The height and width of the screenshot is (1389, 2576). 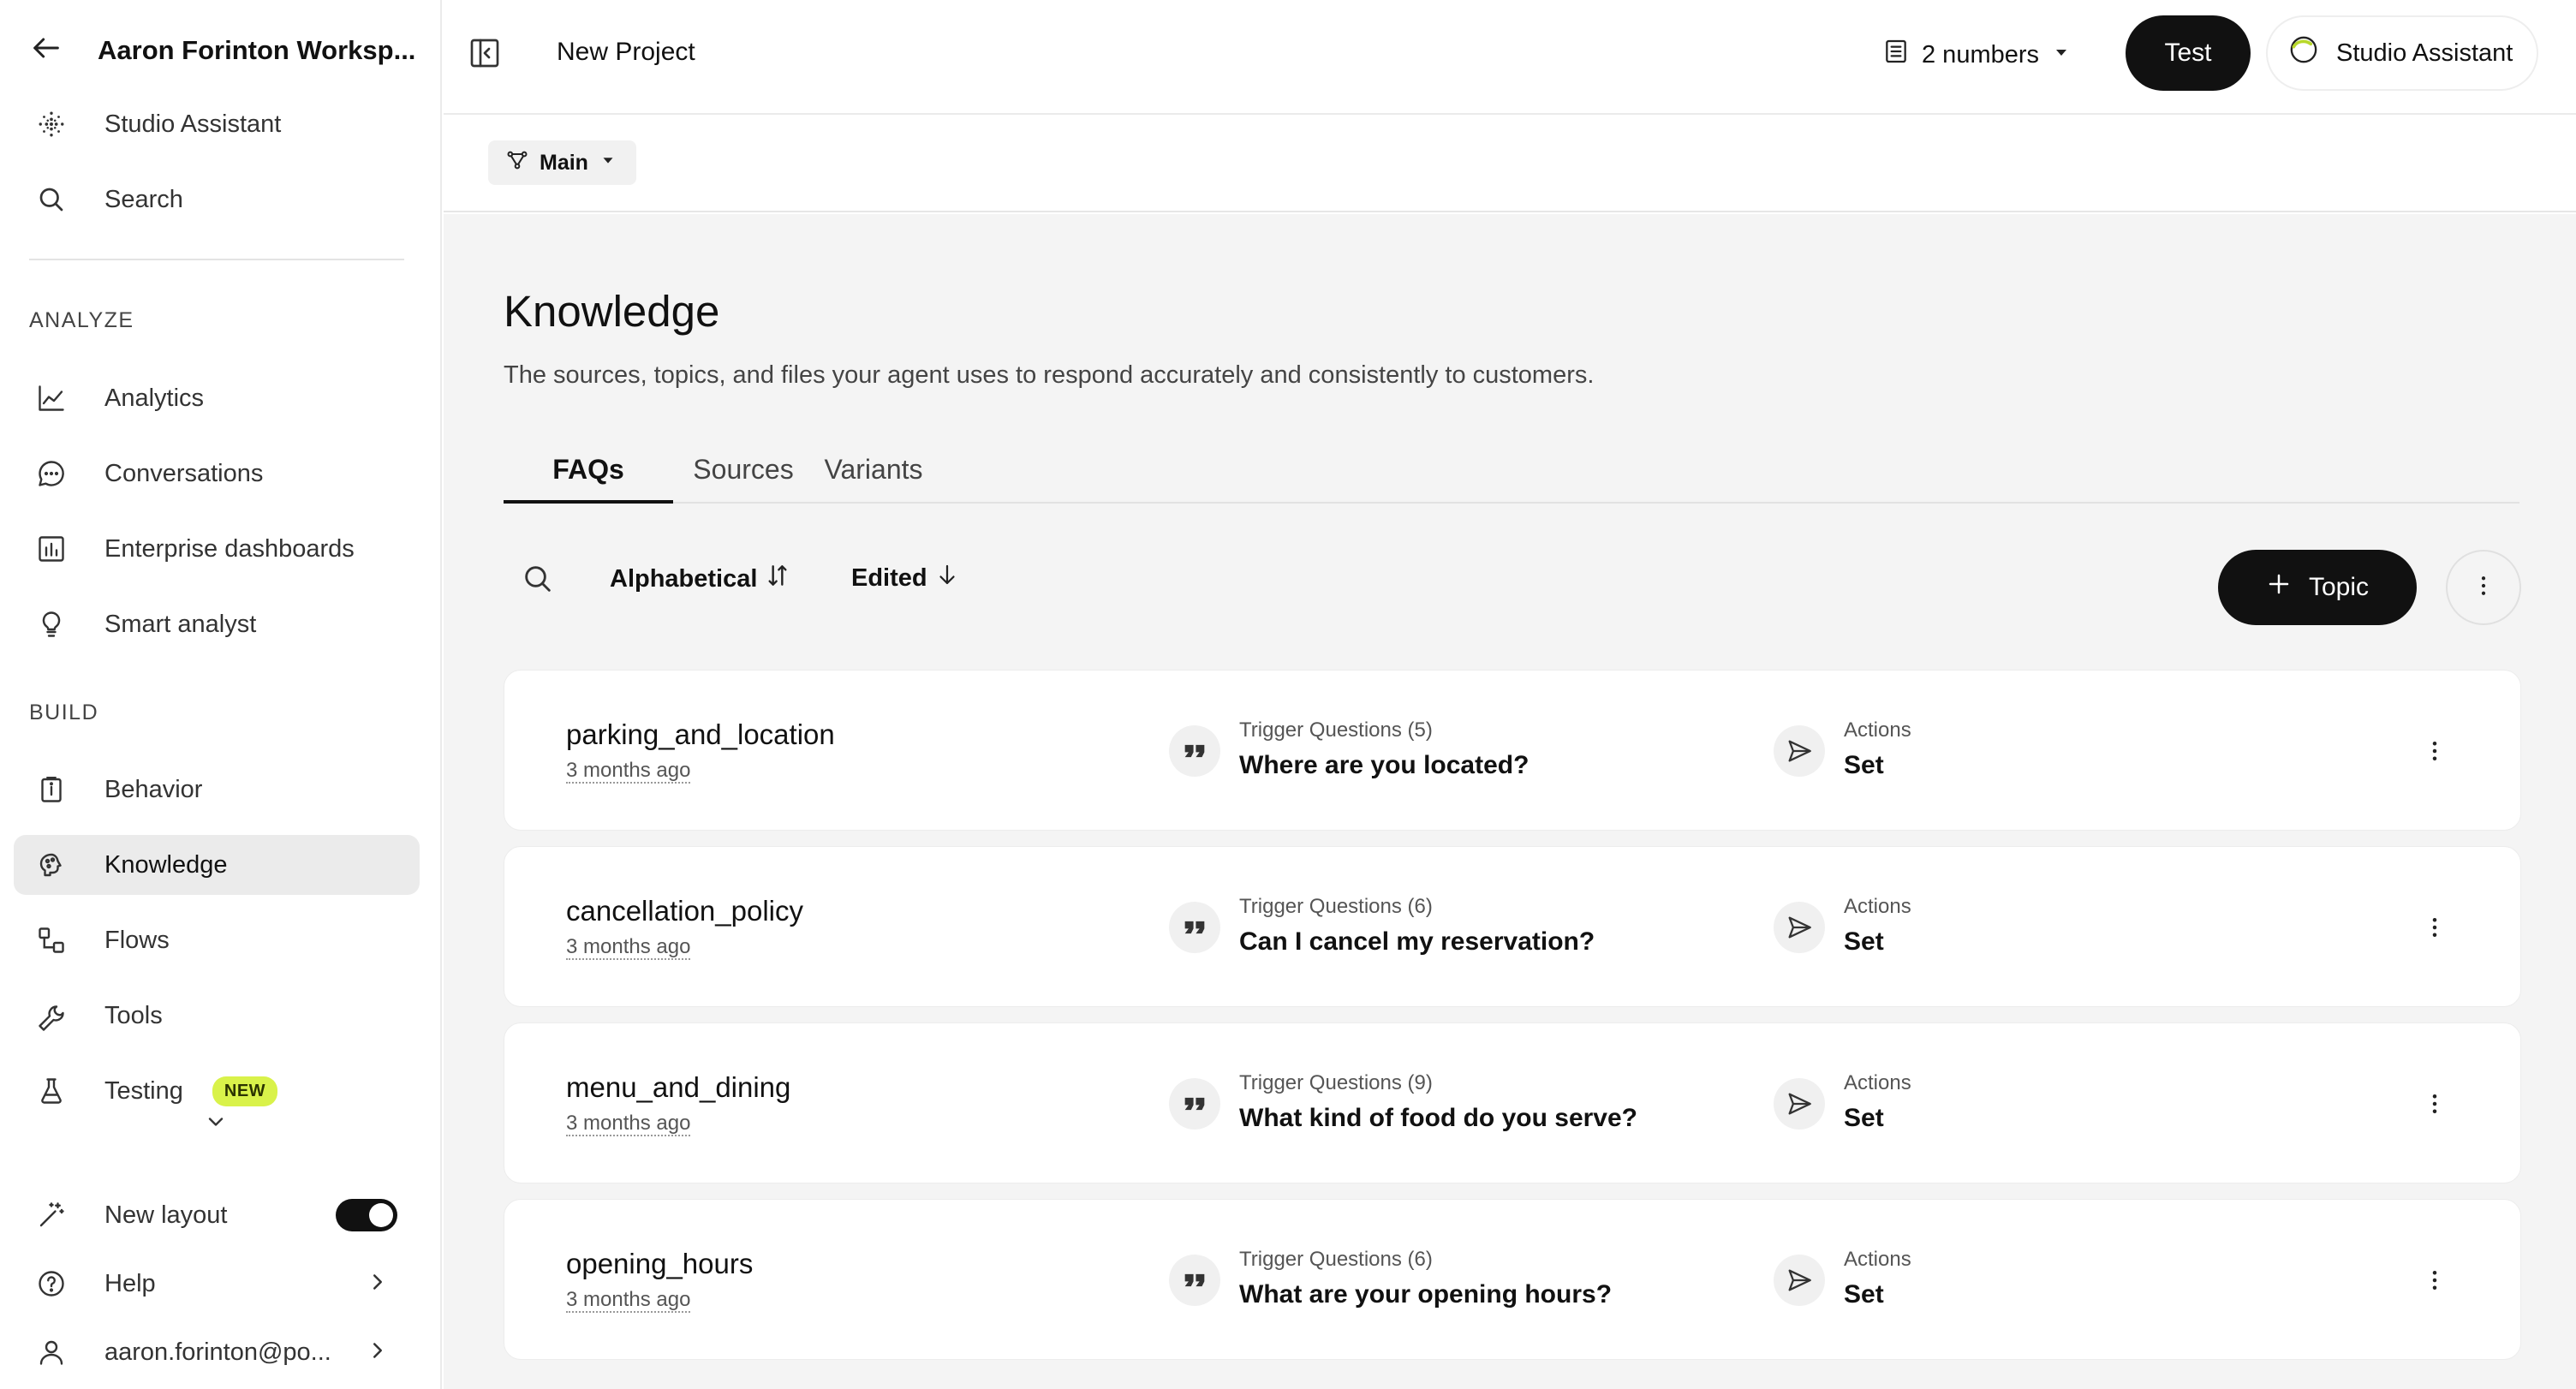 What do you see at coordinates (216, 1124) in the screenshot?
I see `chevron-down-icon` at bounding box center [216, 1124].